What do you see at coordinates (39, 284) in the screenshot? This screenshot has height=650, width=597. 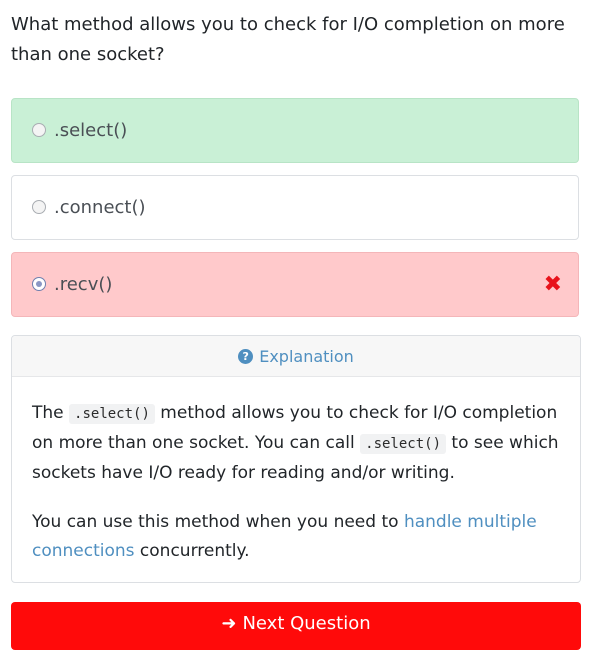 I see `radio-button-selected` at bounding box center [39, 284].